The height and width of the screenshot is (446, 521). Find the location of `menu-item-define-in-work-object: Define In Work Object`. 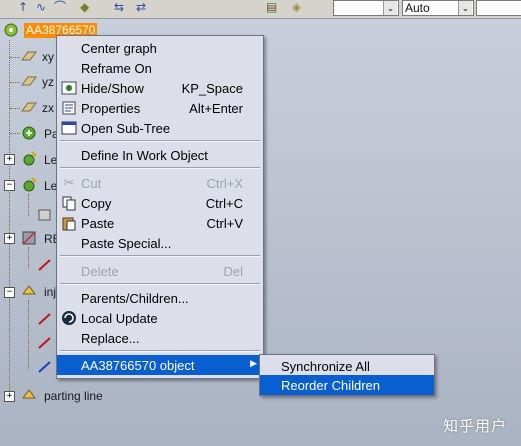

menu-item-define-in-work-object: Define In Work Object is located at coordinates (160, 155).